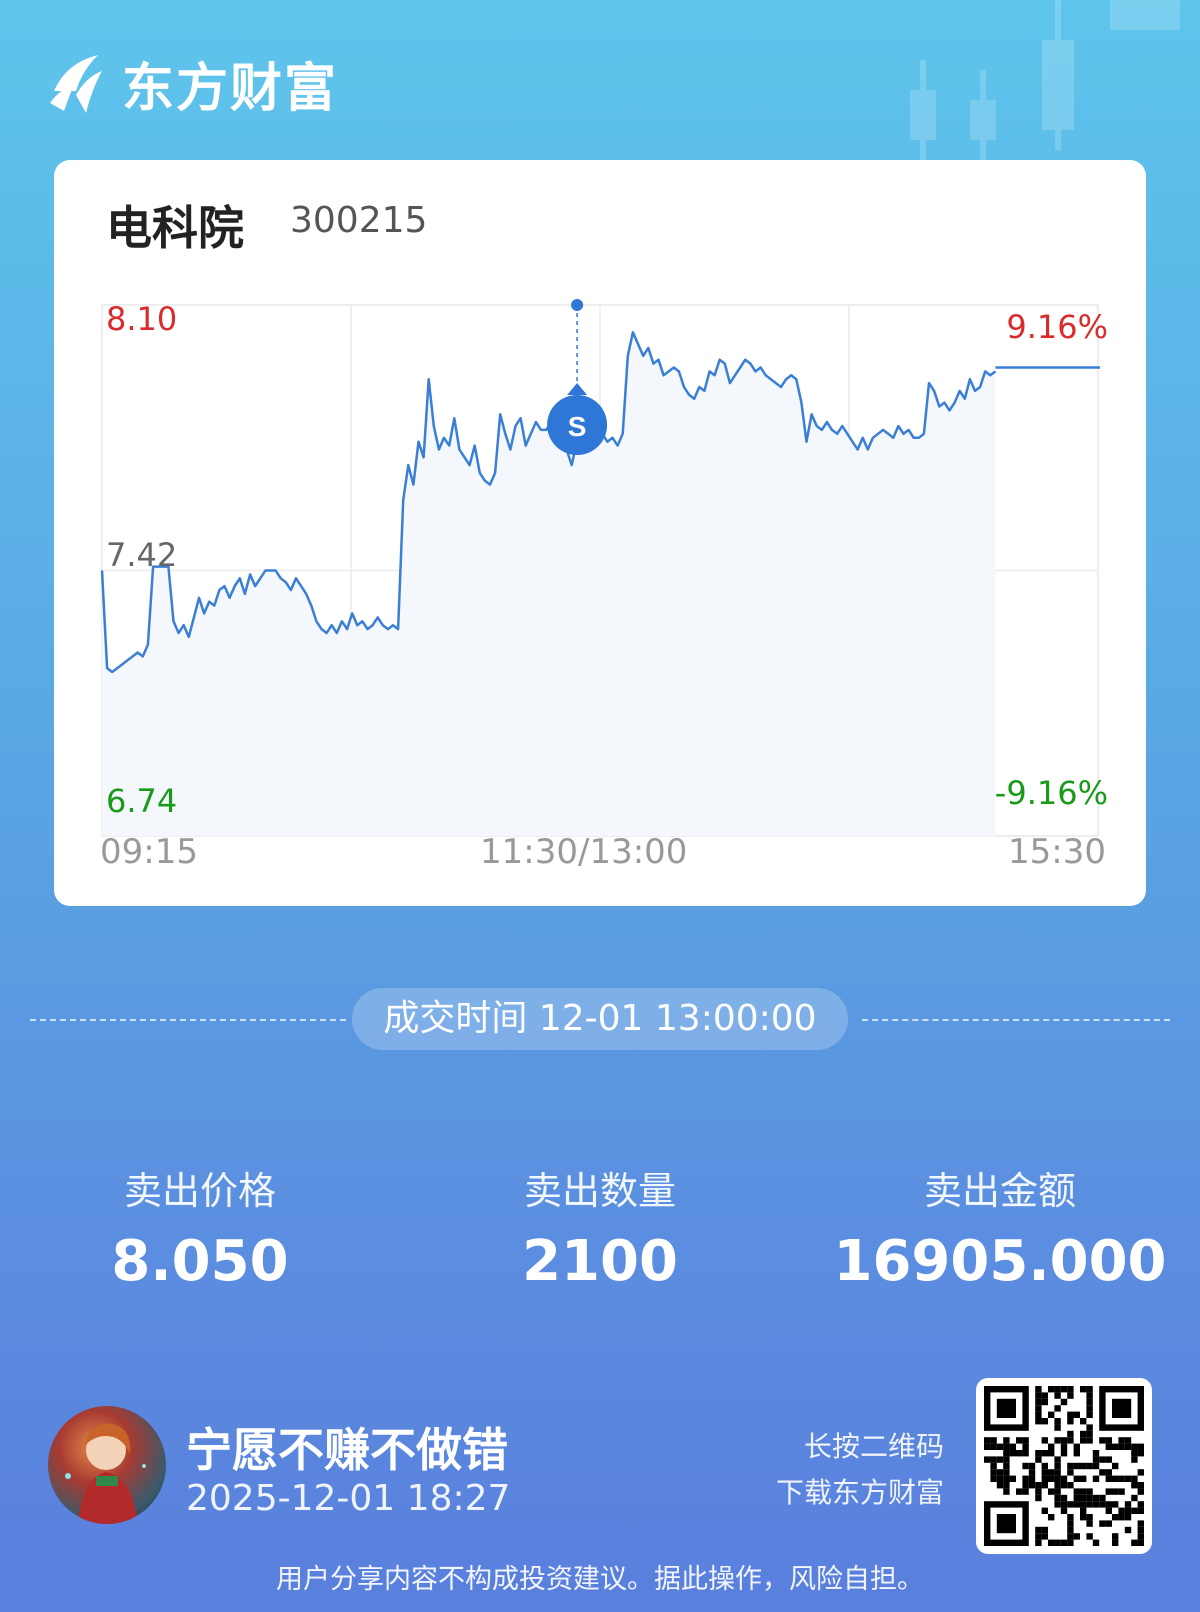  I want to click on qr-hint-line2: 下载东方财富, so click(859, 1492).